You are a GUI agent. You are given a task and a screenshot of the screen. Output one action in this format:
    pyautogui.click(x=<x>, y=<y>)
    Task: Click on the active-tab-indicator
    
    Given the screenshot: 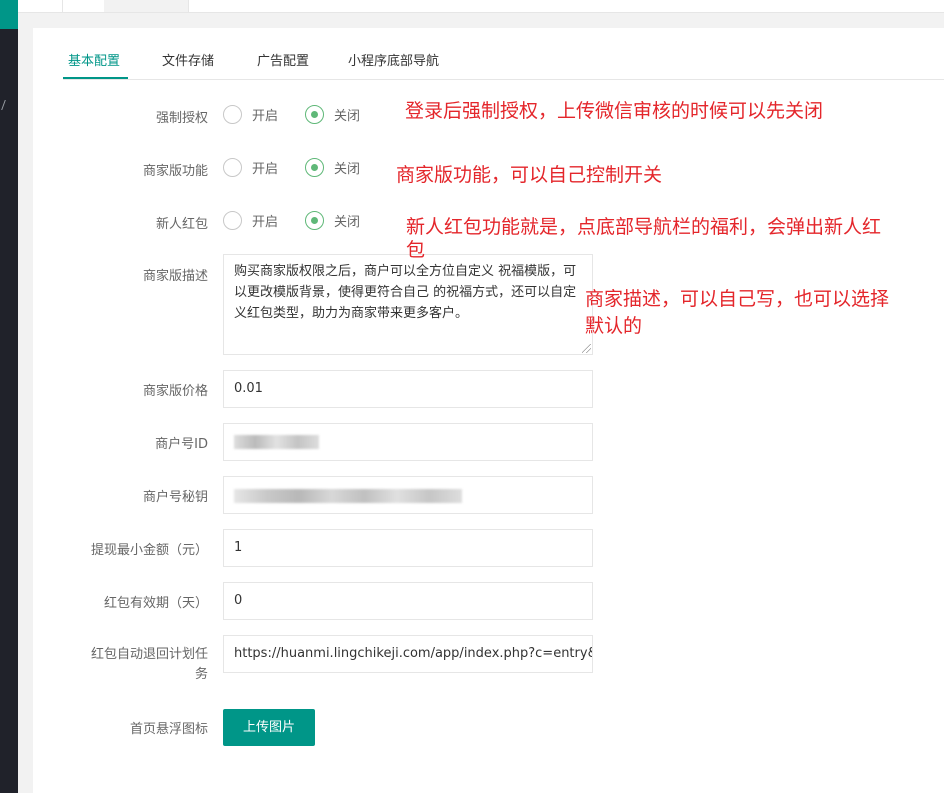 What is the action you would take?
    pyautogui.click(x=95, y=78)
    